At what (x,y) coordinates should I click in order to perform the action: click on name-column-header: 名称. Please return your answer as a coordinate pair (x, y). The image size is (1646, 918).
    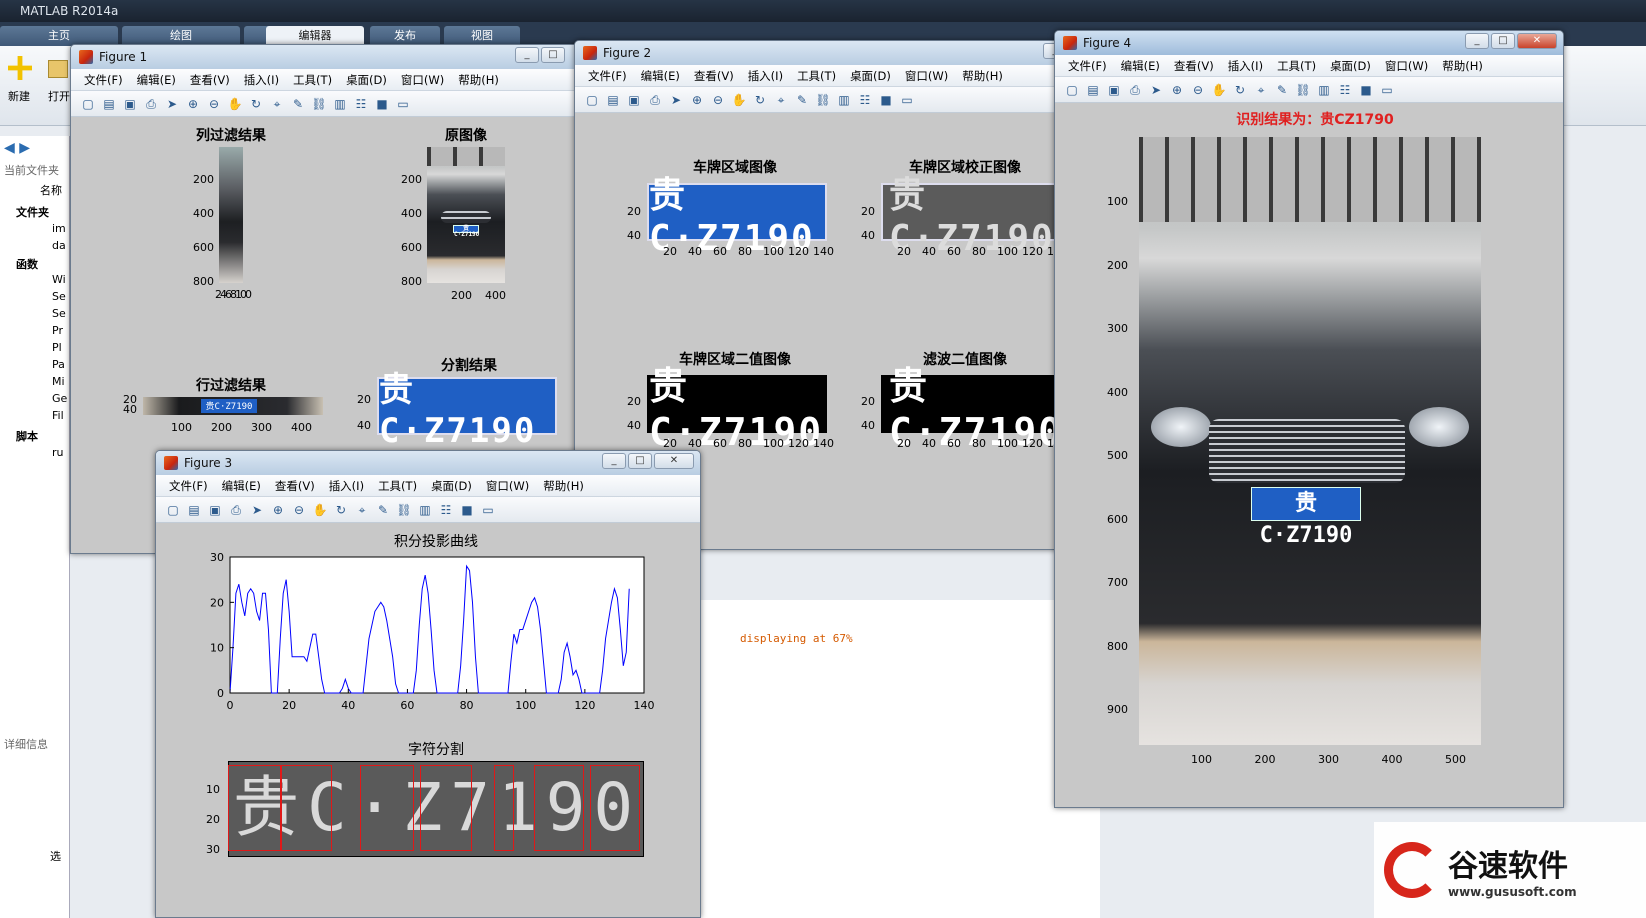
    Looking at the image, I should click on (51, 190).